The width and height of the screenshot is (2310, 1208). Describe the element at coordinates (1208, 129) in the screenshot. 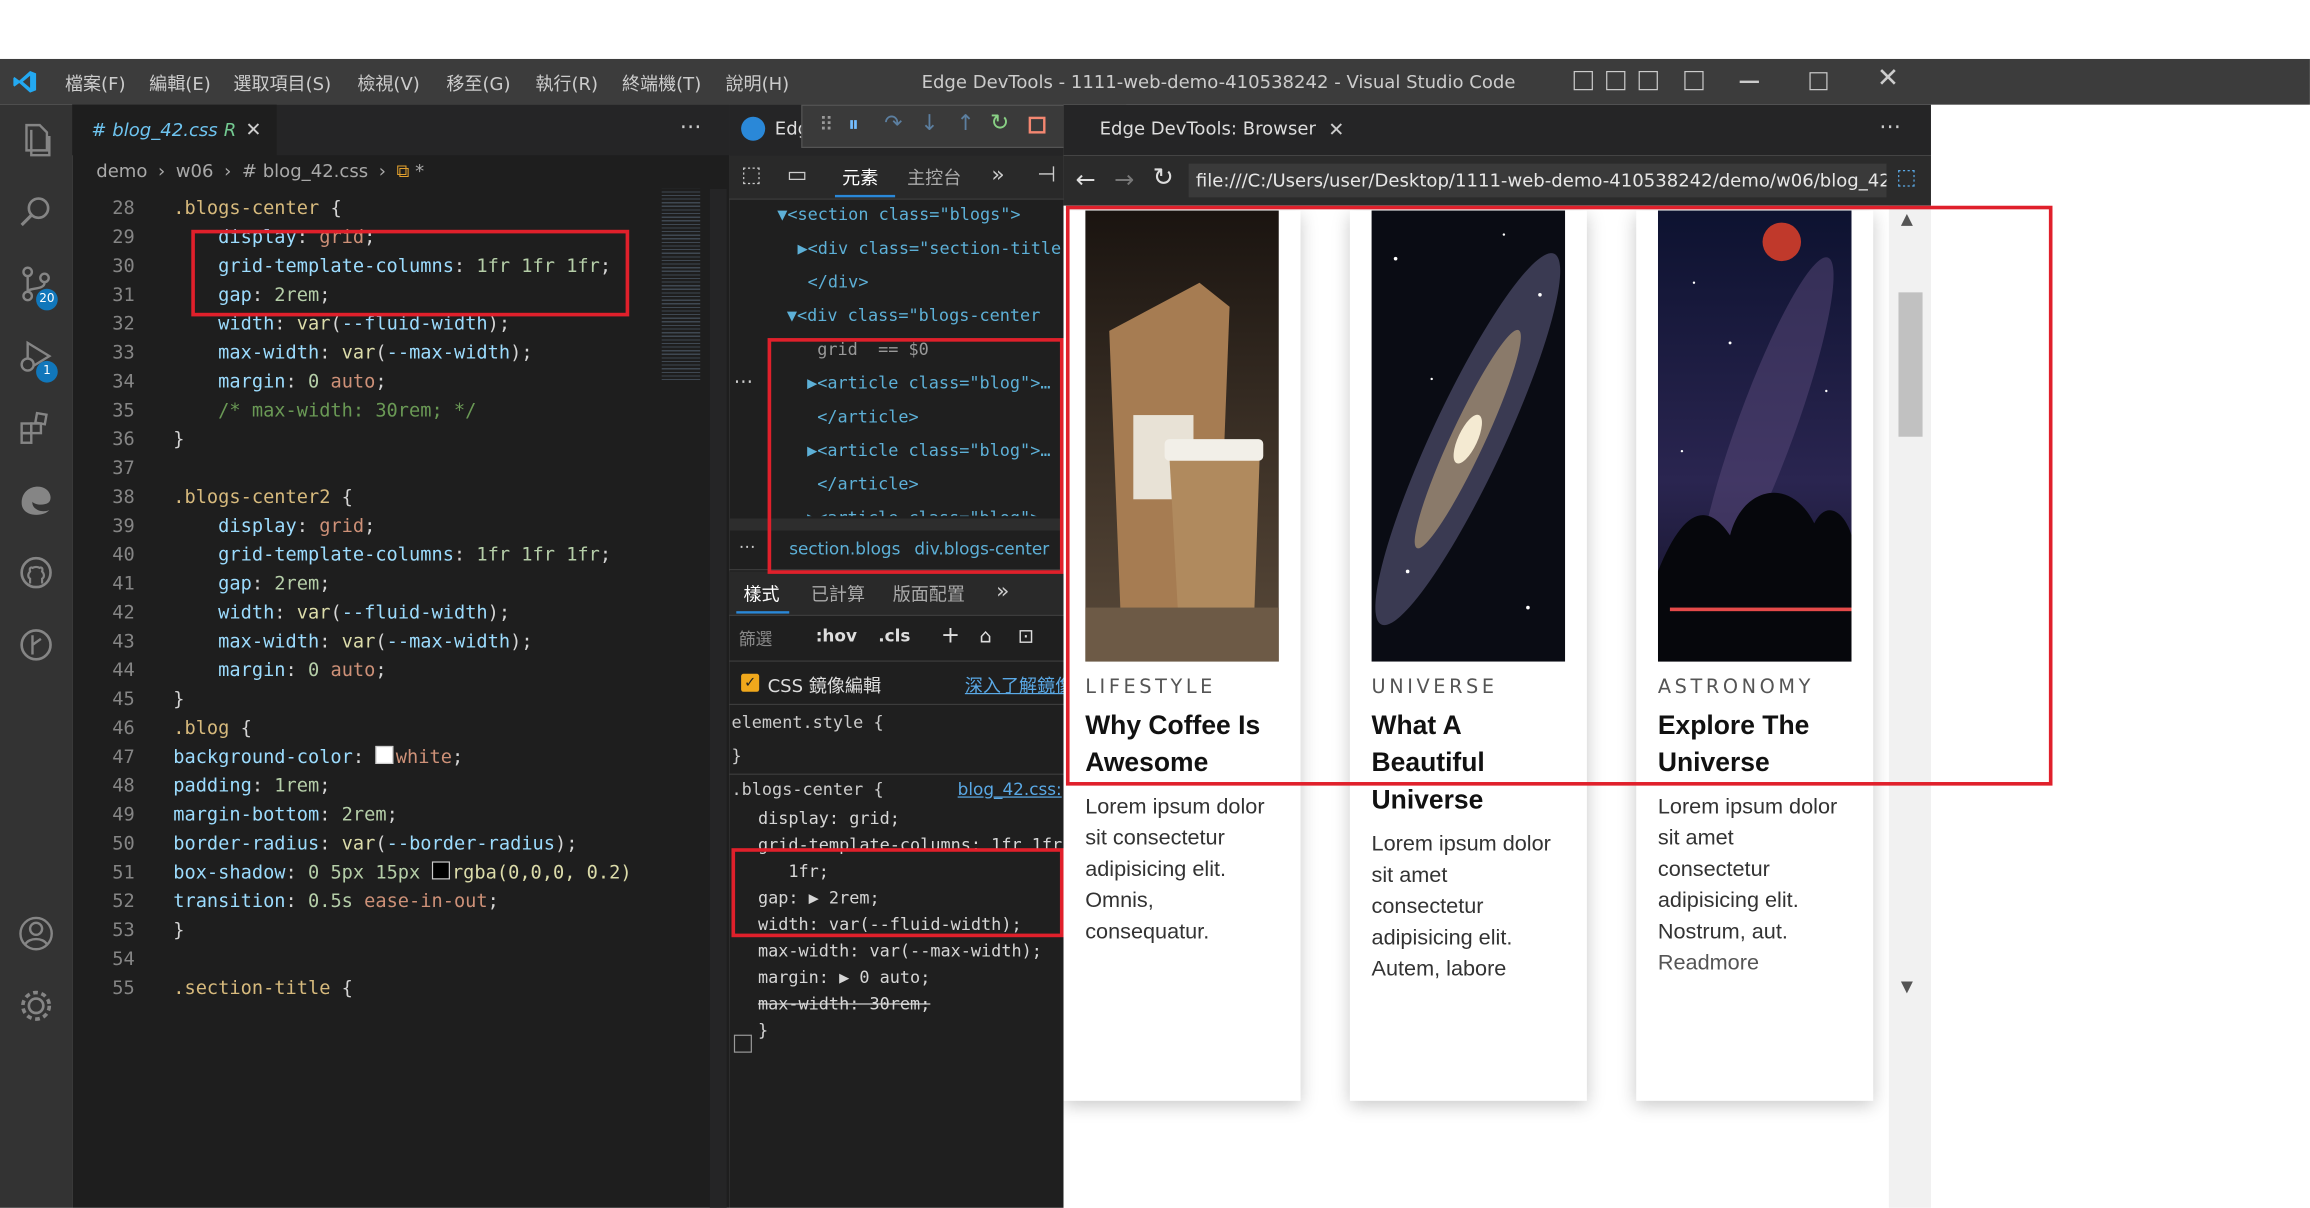

I see `browser-tab-label: Edge DevTools: Browser` at that location.